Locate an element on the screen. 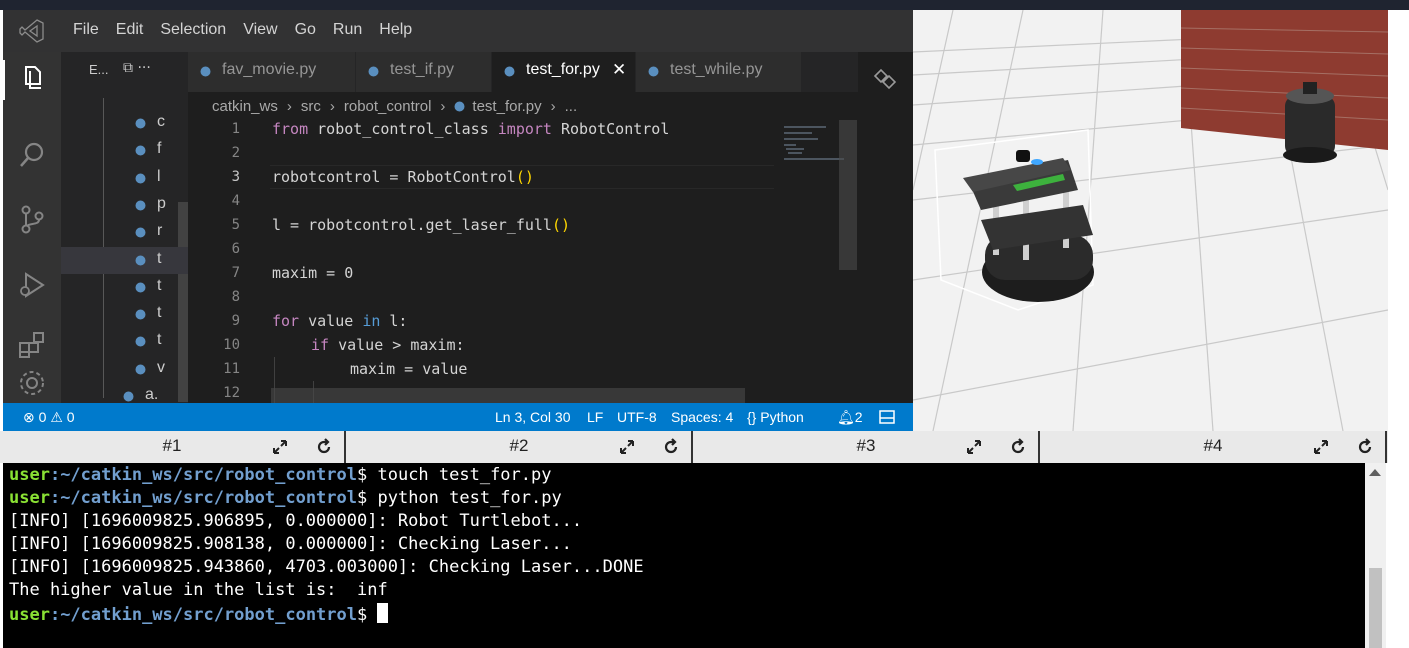 The image size is (1409, 648). breadcrumb-catkin-ws: catkin_ws is located at coordinates (245, 106).